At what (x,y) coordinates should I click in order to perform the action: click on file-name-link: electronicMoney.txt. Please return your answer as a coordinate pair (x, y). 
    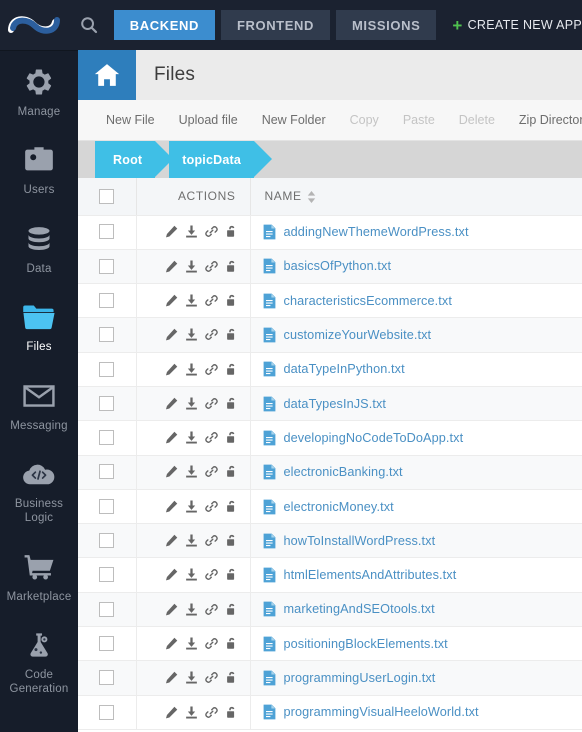
    Looking at the image, I should click on (339, 507).